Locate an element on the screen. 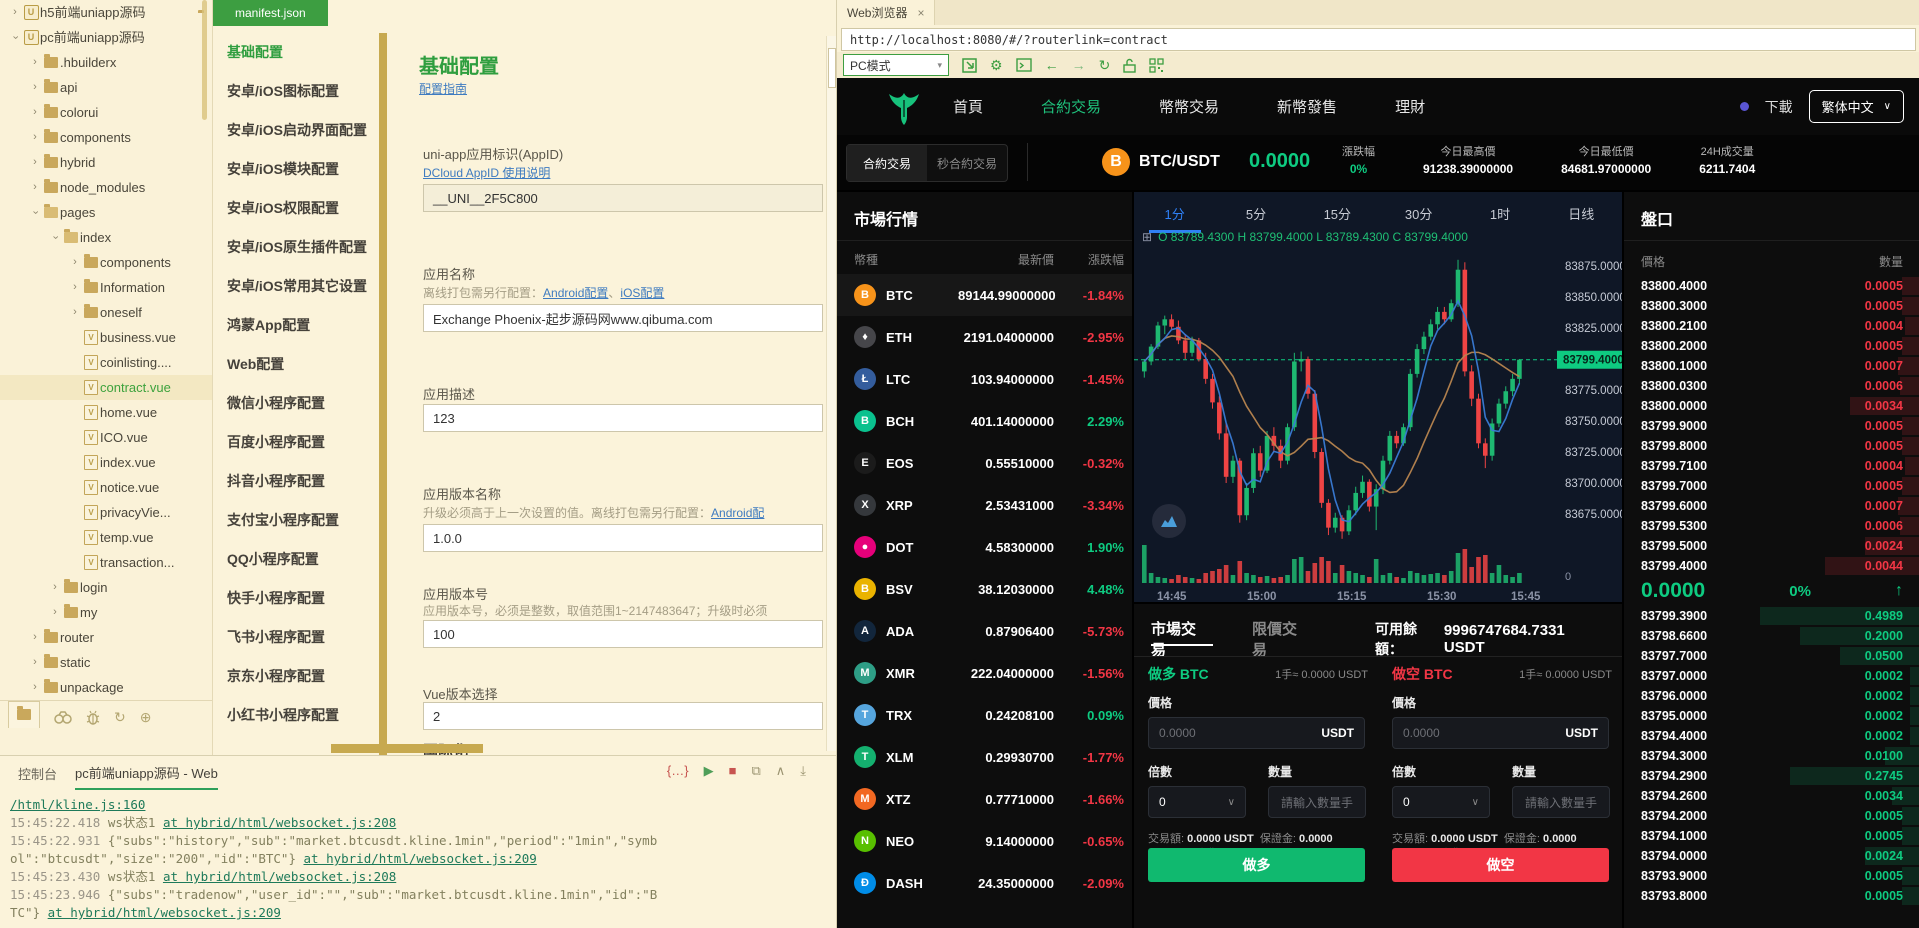 This screenshot has width=1919, height=928. vue-version-select: 2 is located at coordinates (623, 716).